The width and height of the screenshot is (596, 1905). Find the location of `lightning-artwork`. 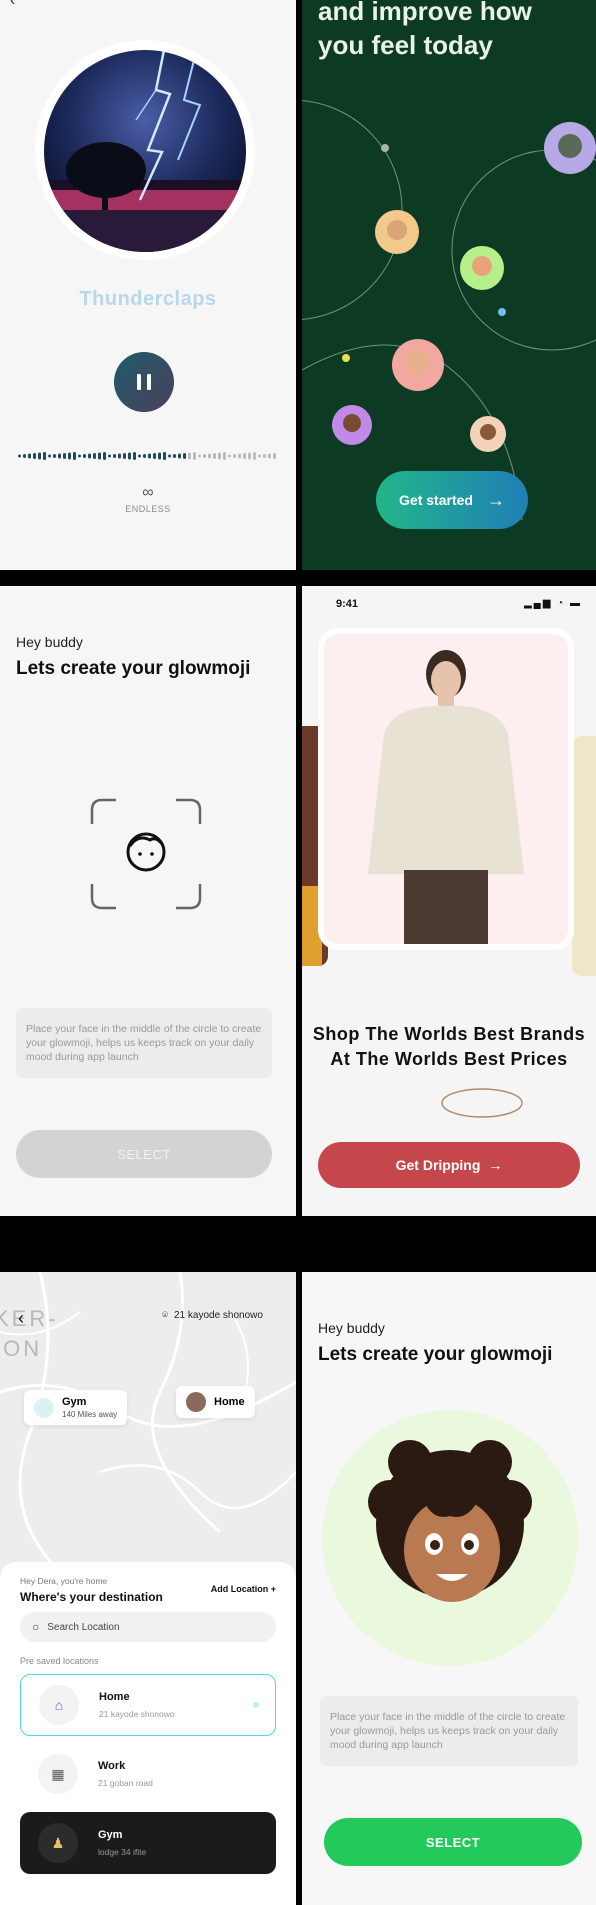

lightning-artwork is located at coordinates (145, 151).